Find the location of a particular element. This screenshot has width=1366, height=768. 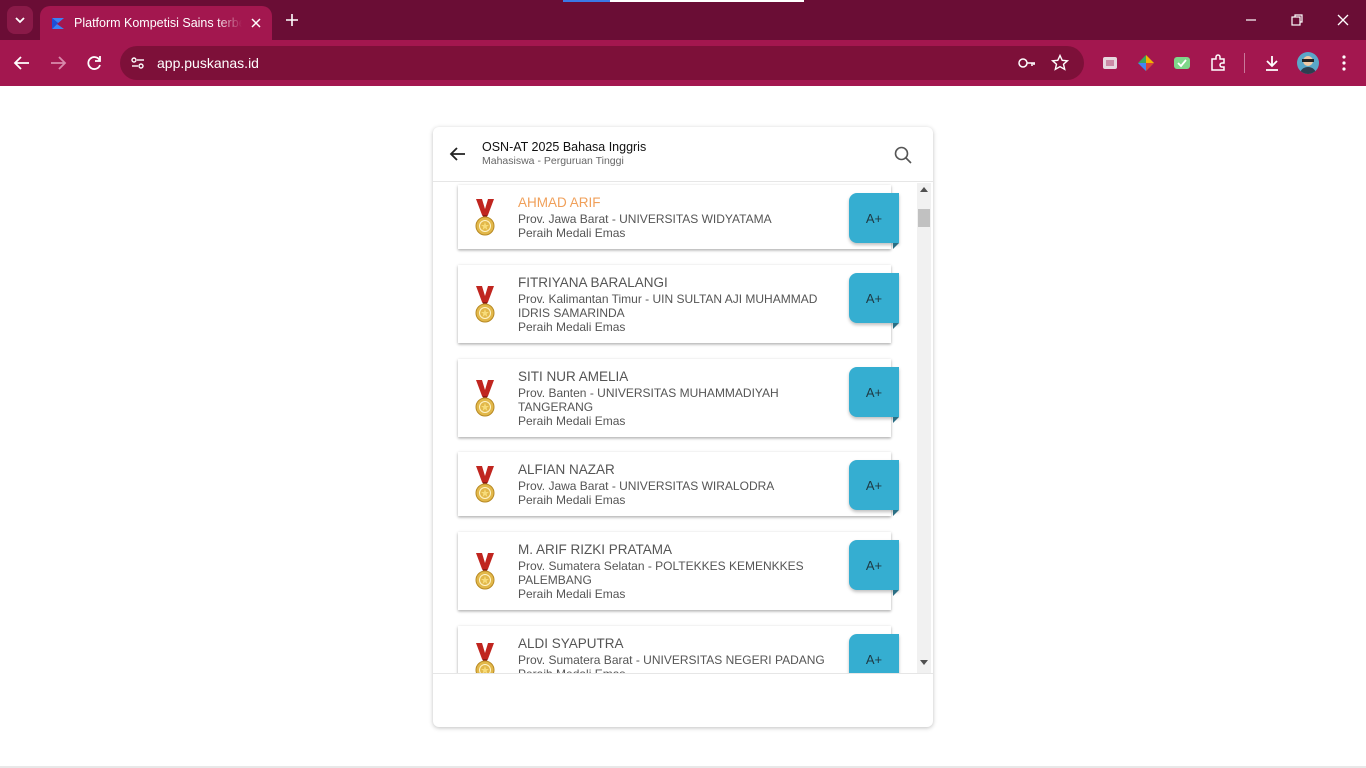

loading-indicator is located at coordinates (683, 1).